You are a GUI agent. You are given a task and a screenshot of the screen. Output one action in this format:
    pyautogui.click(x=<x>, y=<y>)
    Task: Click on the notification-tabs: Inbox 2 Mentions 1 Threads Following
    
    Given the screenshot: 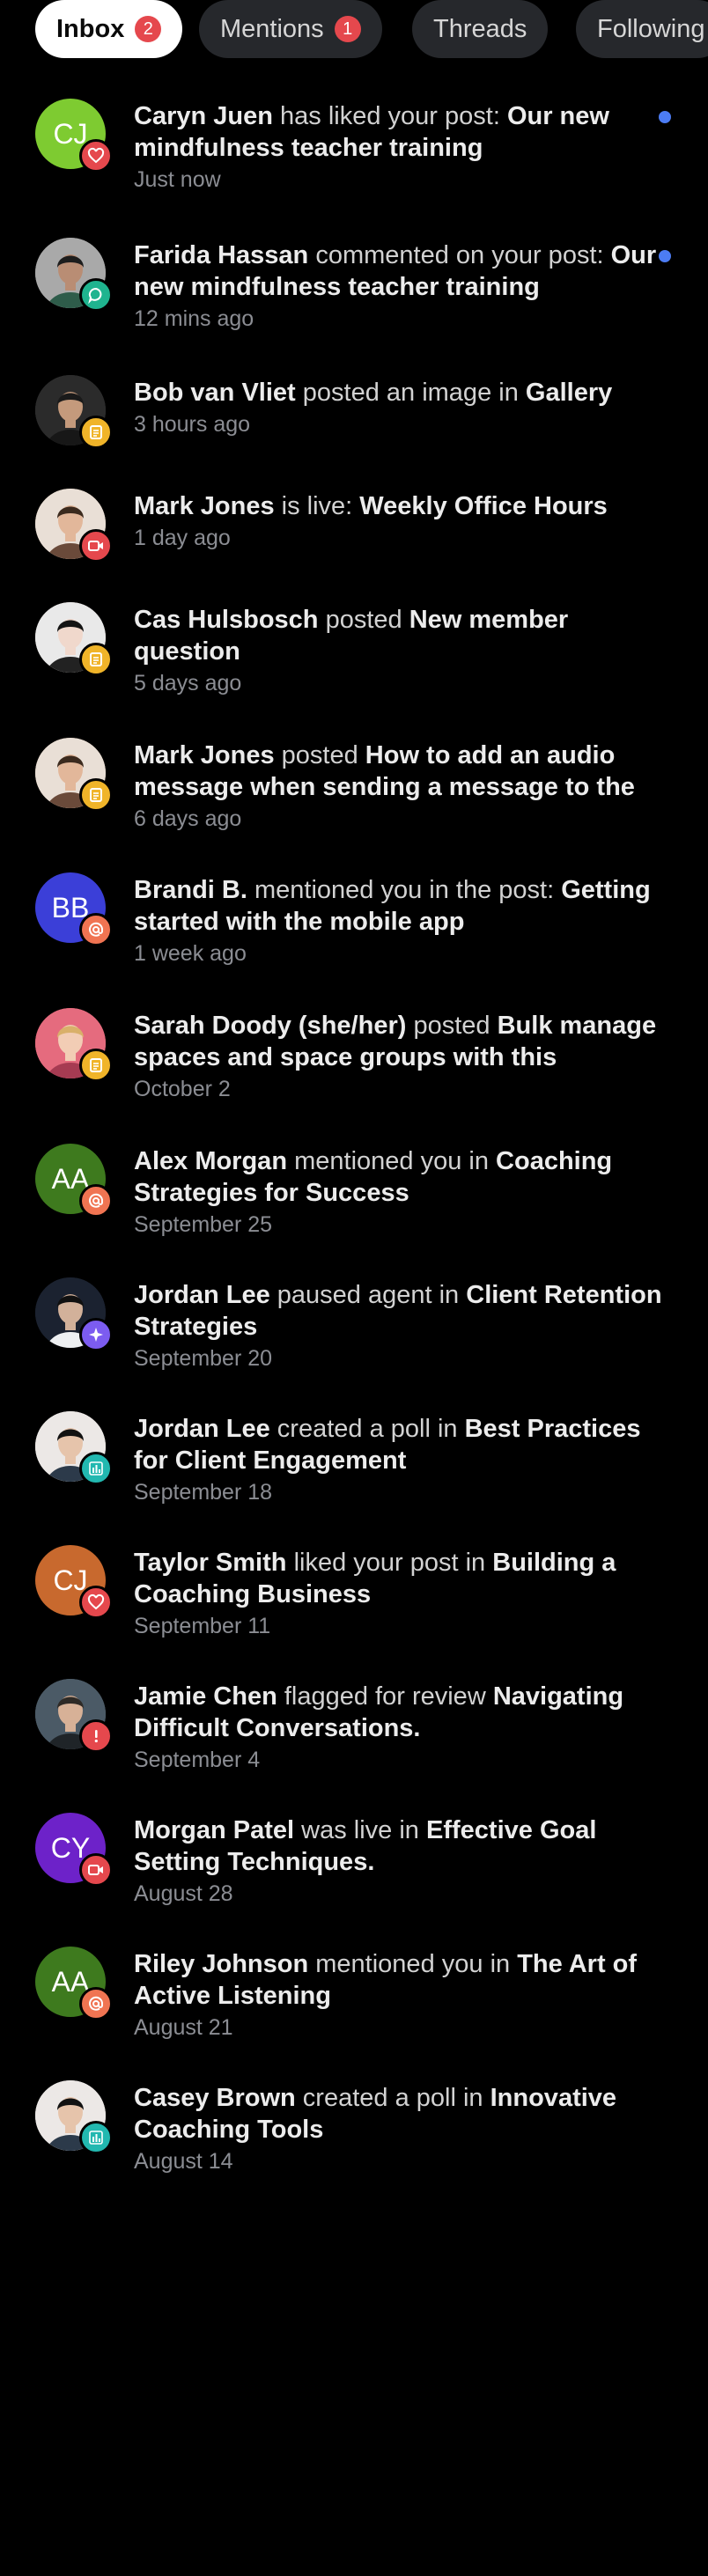 What is the action you would take?
    pyautogui.click(x=354, y=30)
    